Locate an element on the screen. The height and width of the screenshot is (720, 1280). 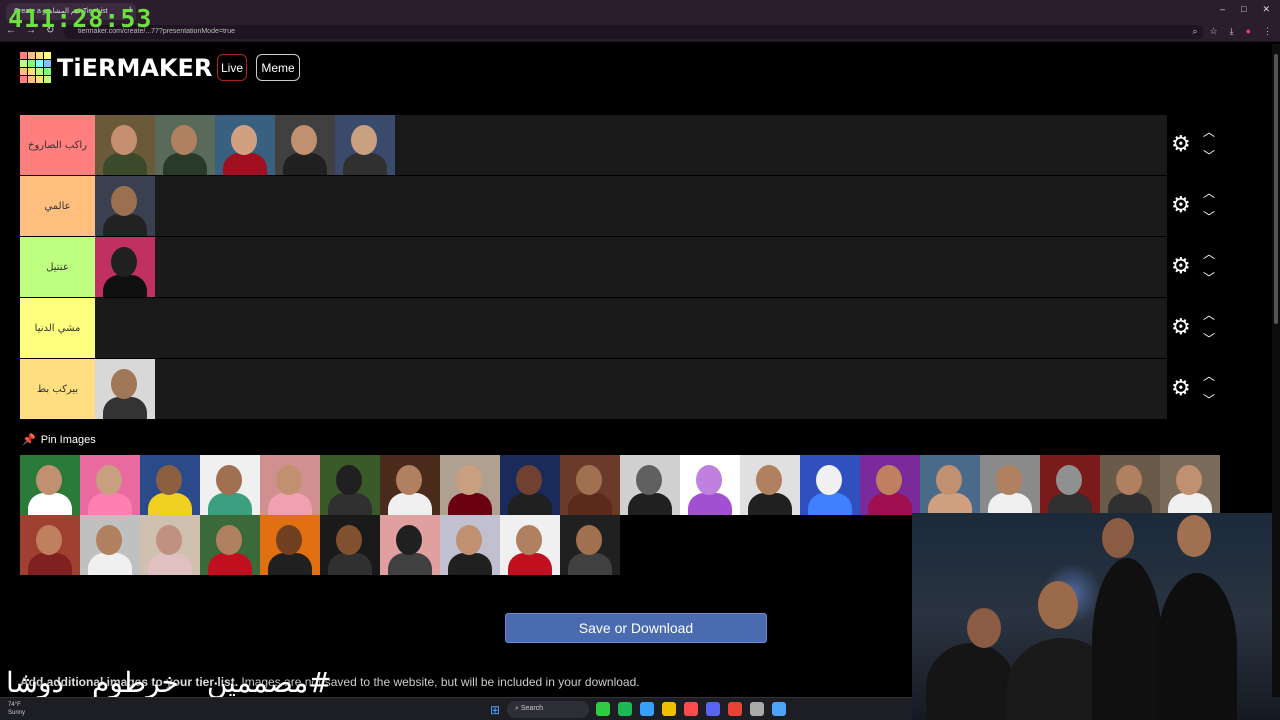
weather-widget: 74°F Sunny is located at coordinates (16, 709).